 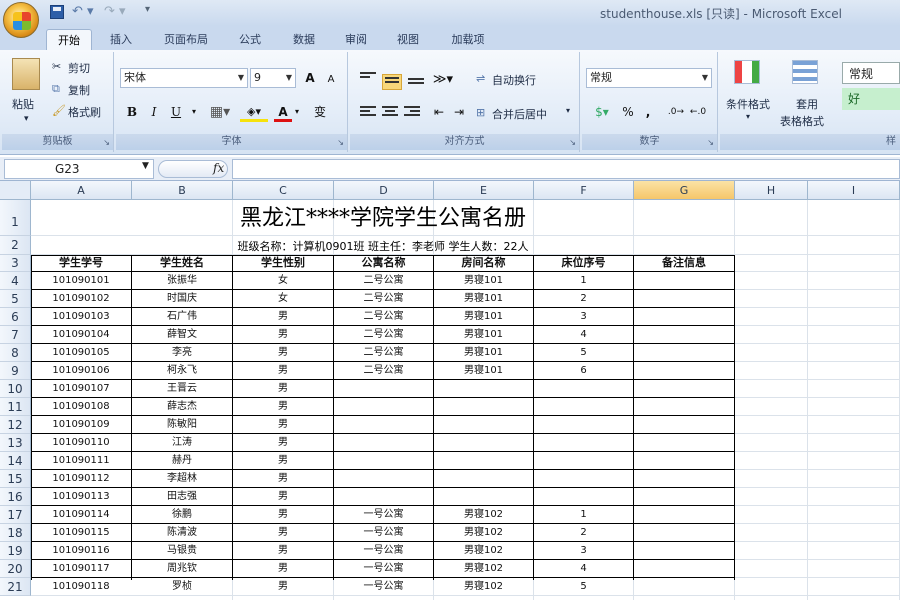 I want to click on select-all-corner, so click(x=15, y=190).